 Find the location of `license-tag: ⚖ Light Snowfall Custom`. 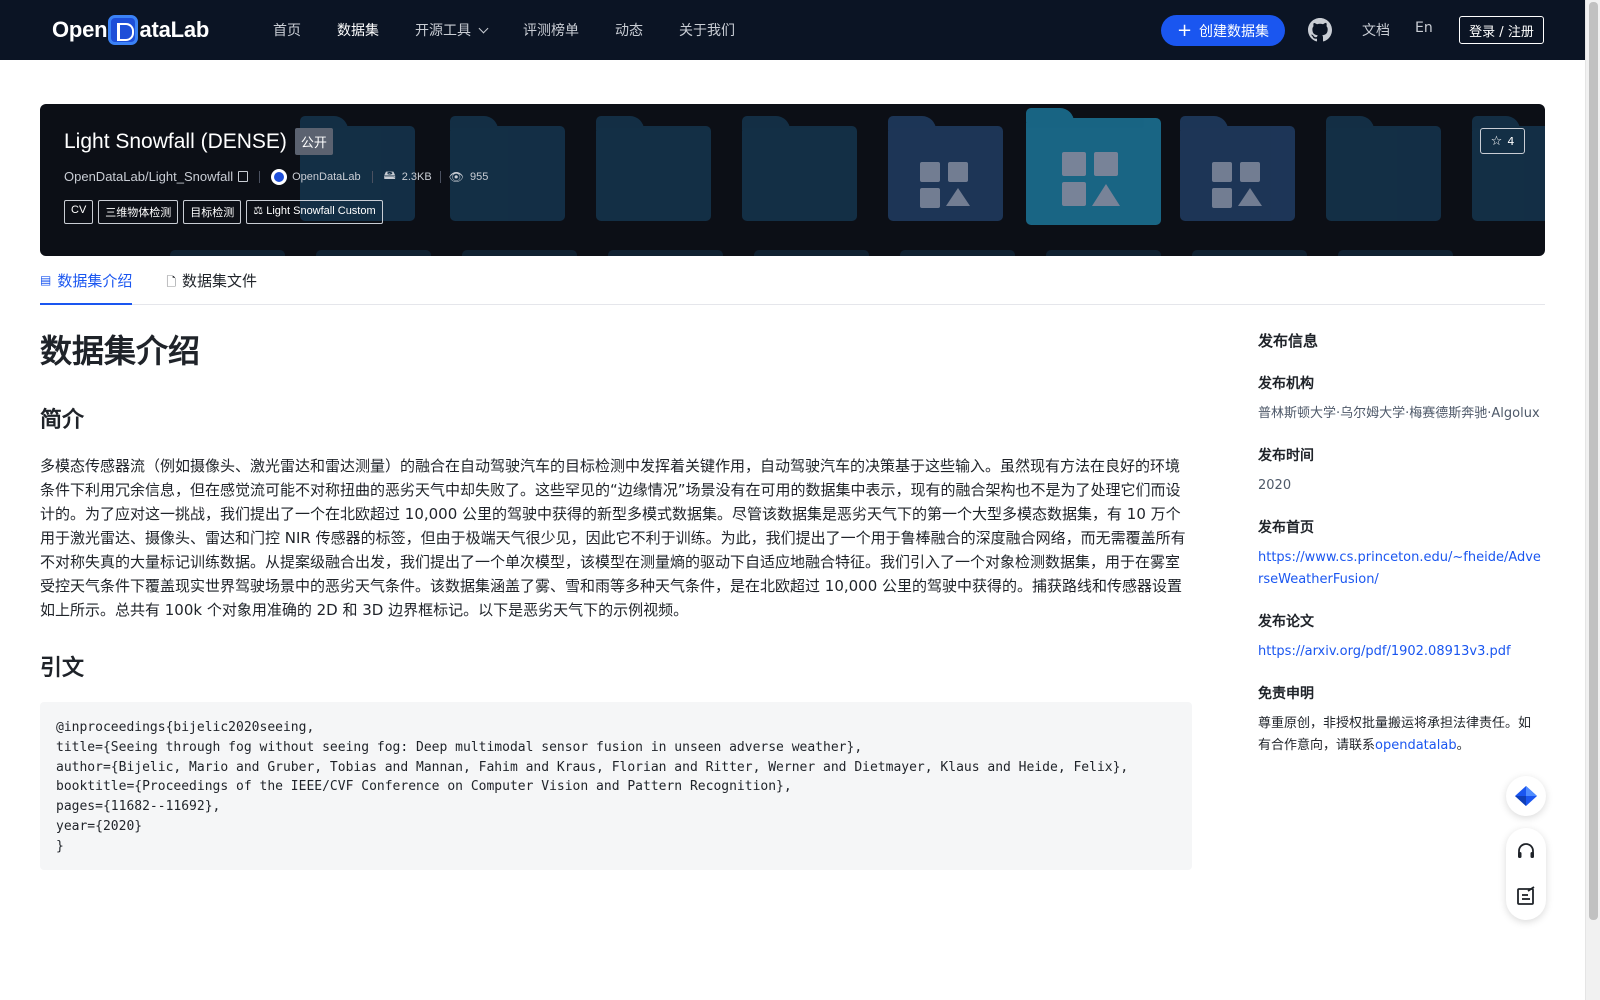

license-tag: ⚖ Light Snowfall Custom is located at coordinates (314, 212).